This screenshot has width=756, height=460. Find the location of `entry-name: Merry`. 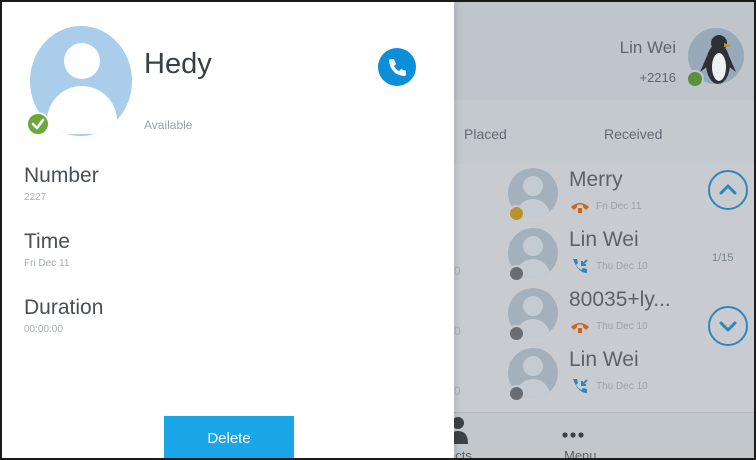

entry-name: Merry is located at coordinates (596, 179).